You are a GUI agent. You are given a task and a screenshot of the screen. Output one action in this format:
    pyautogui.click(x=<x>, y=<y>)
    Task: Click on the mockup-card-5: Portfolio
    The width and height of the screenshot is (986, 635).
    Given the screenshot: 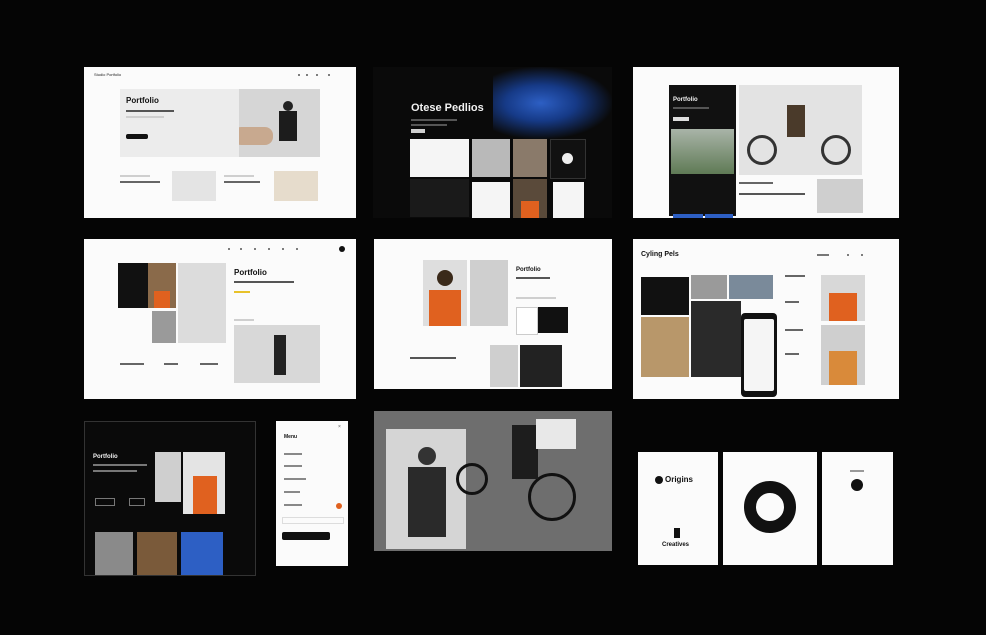 What is the action you would take?
    pyautogui.click(x=493, y=314)
    